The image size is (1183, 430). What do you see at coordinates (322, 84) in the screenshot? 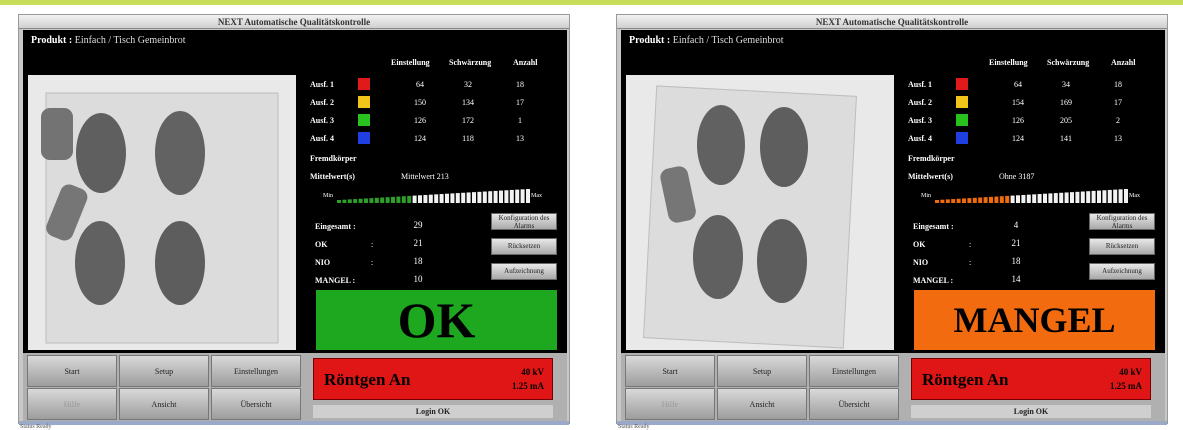
I see `row-label: Ausf. 1` at bounding box center [322, 84].